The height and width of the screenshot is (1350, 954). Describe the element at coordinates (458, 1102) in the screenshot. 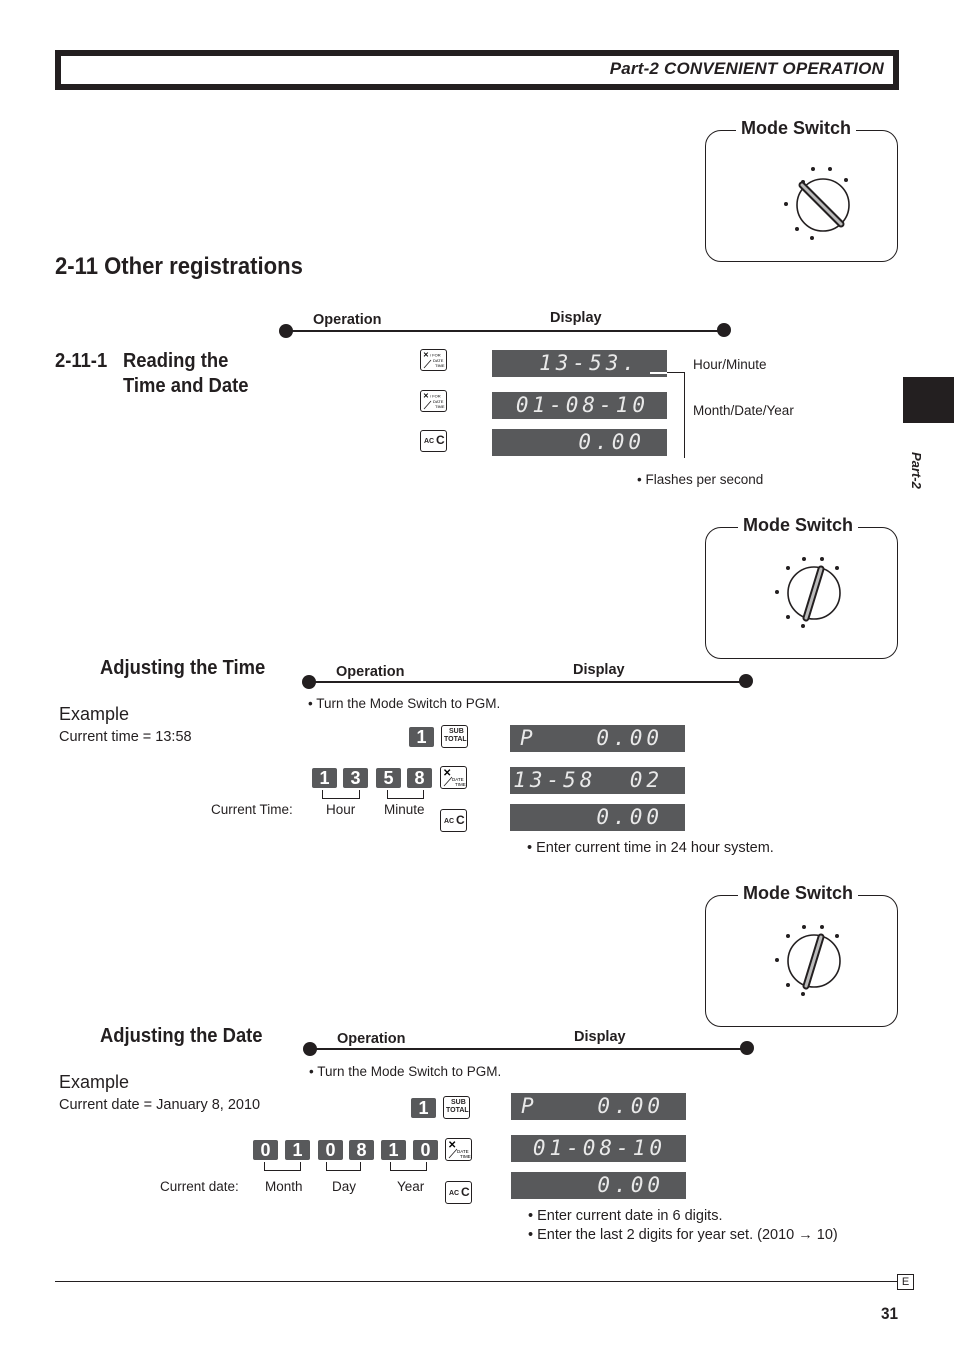

I see `subtotal-key-line1: SUB` at that location.